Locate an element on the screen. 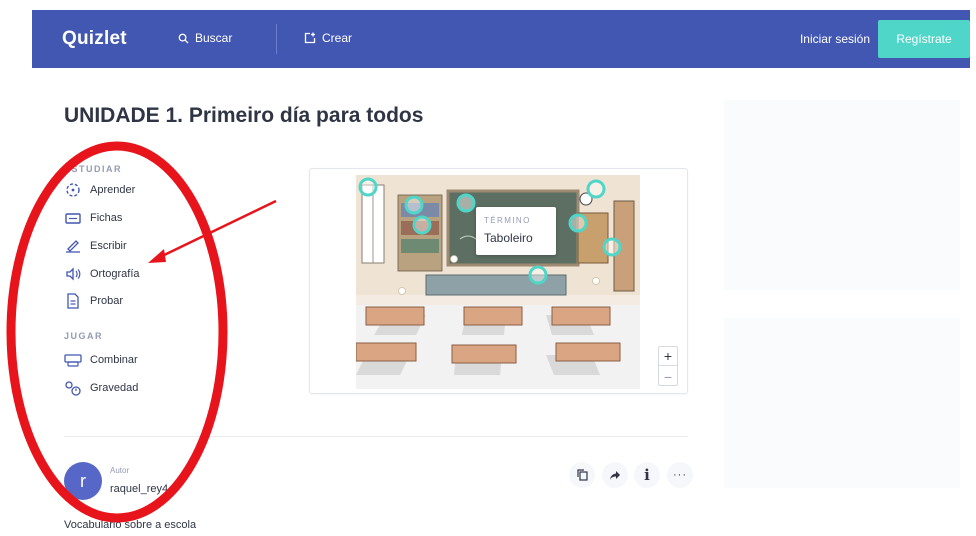 The image size is (976, 536). mode-gravedad: Gravedad is located at coordinates (101, 388).